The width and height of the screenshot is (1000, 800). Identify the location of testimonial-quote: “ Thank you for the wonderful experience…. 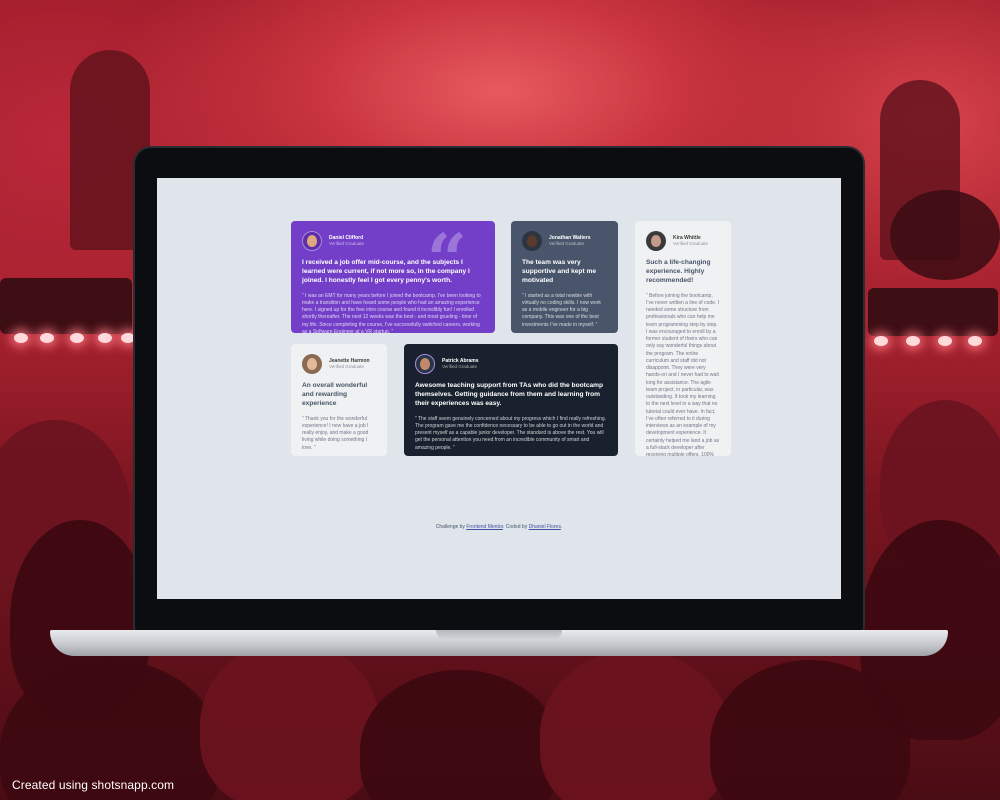
(335, 433).